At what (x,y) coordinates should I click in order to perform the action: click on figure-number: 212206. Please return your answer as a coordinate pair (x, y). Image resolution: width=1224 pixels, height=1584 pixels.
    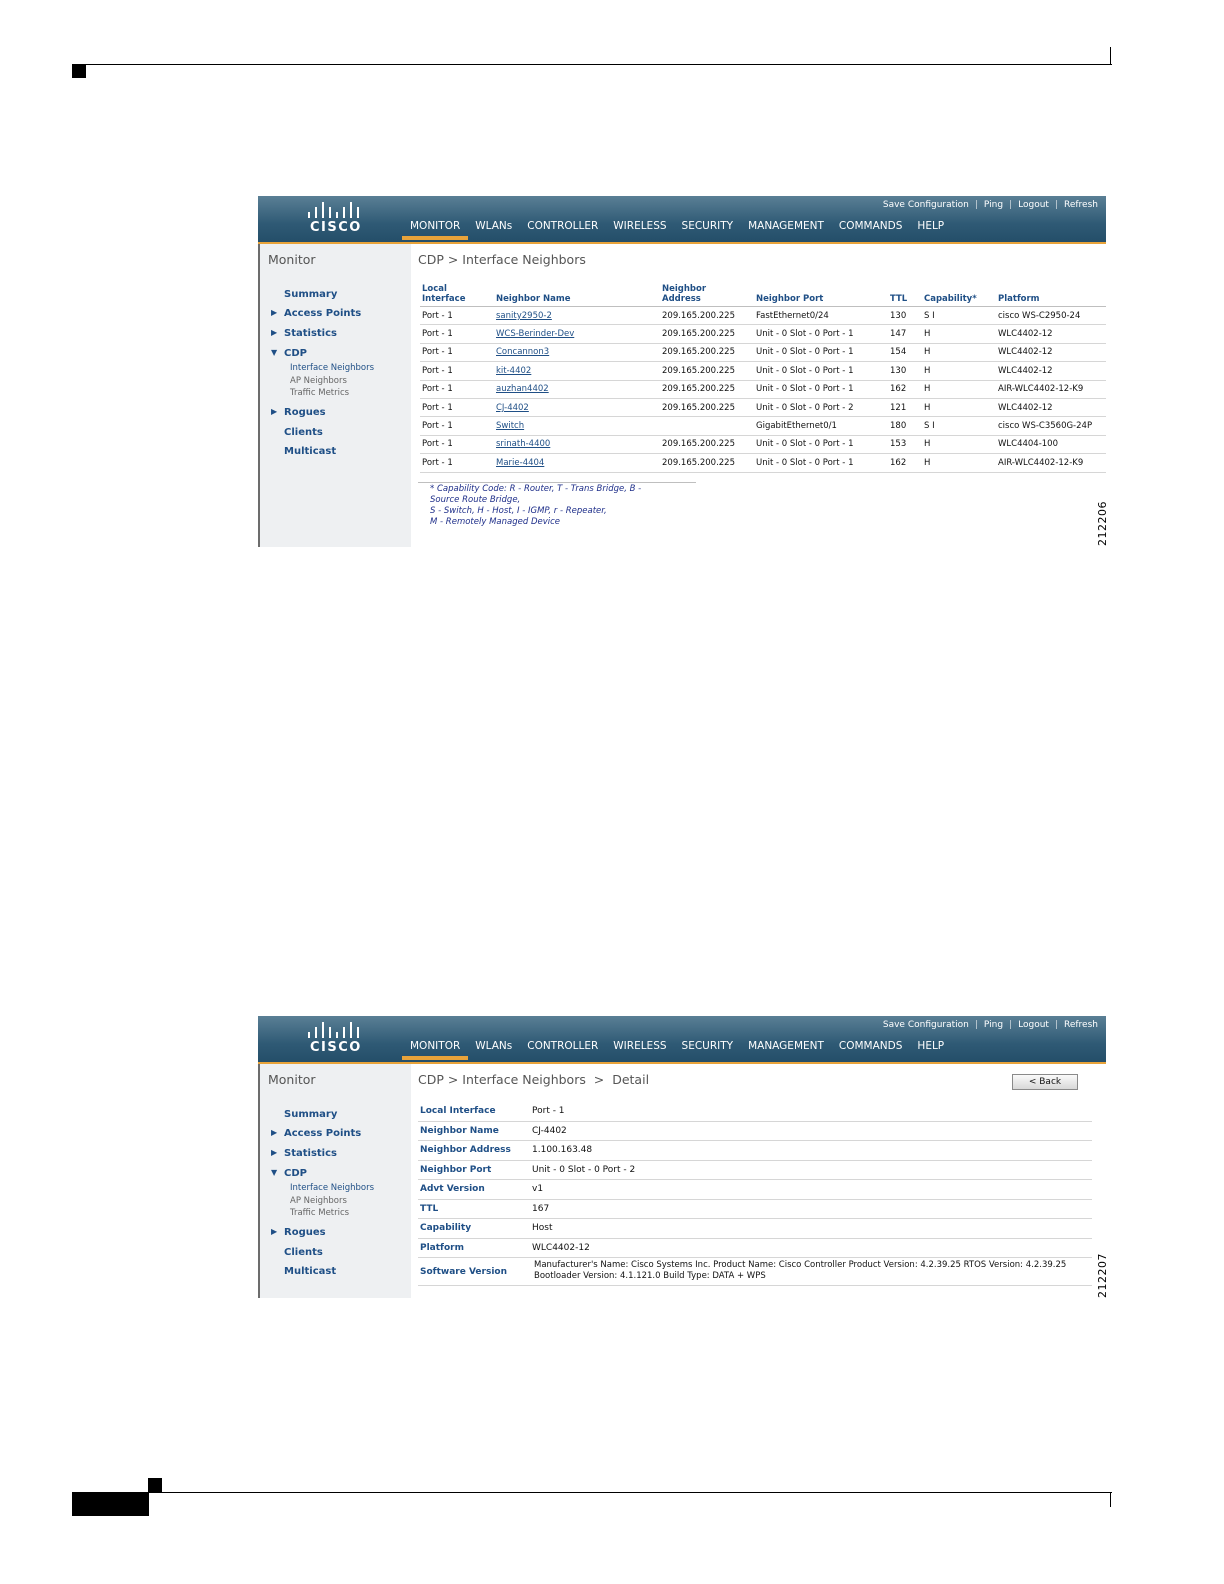
    Looking at the image, I should click on (1102, 523).